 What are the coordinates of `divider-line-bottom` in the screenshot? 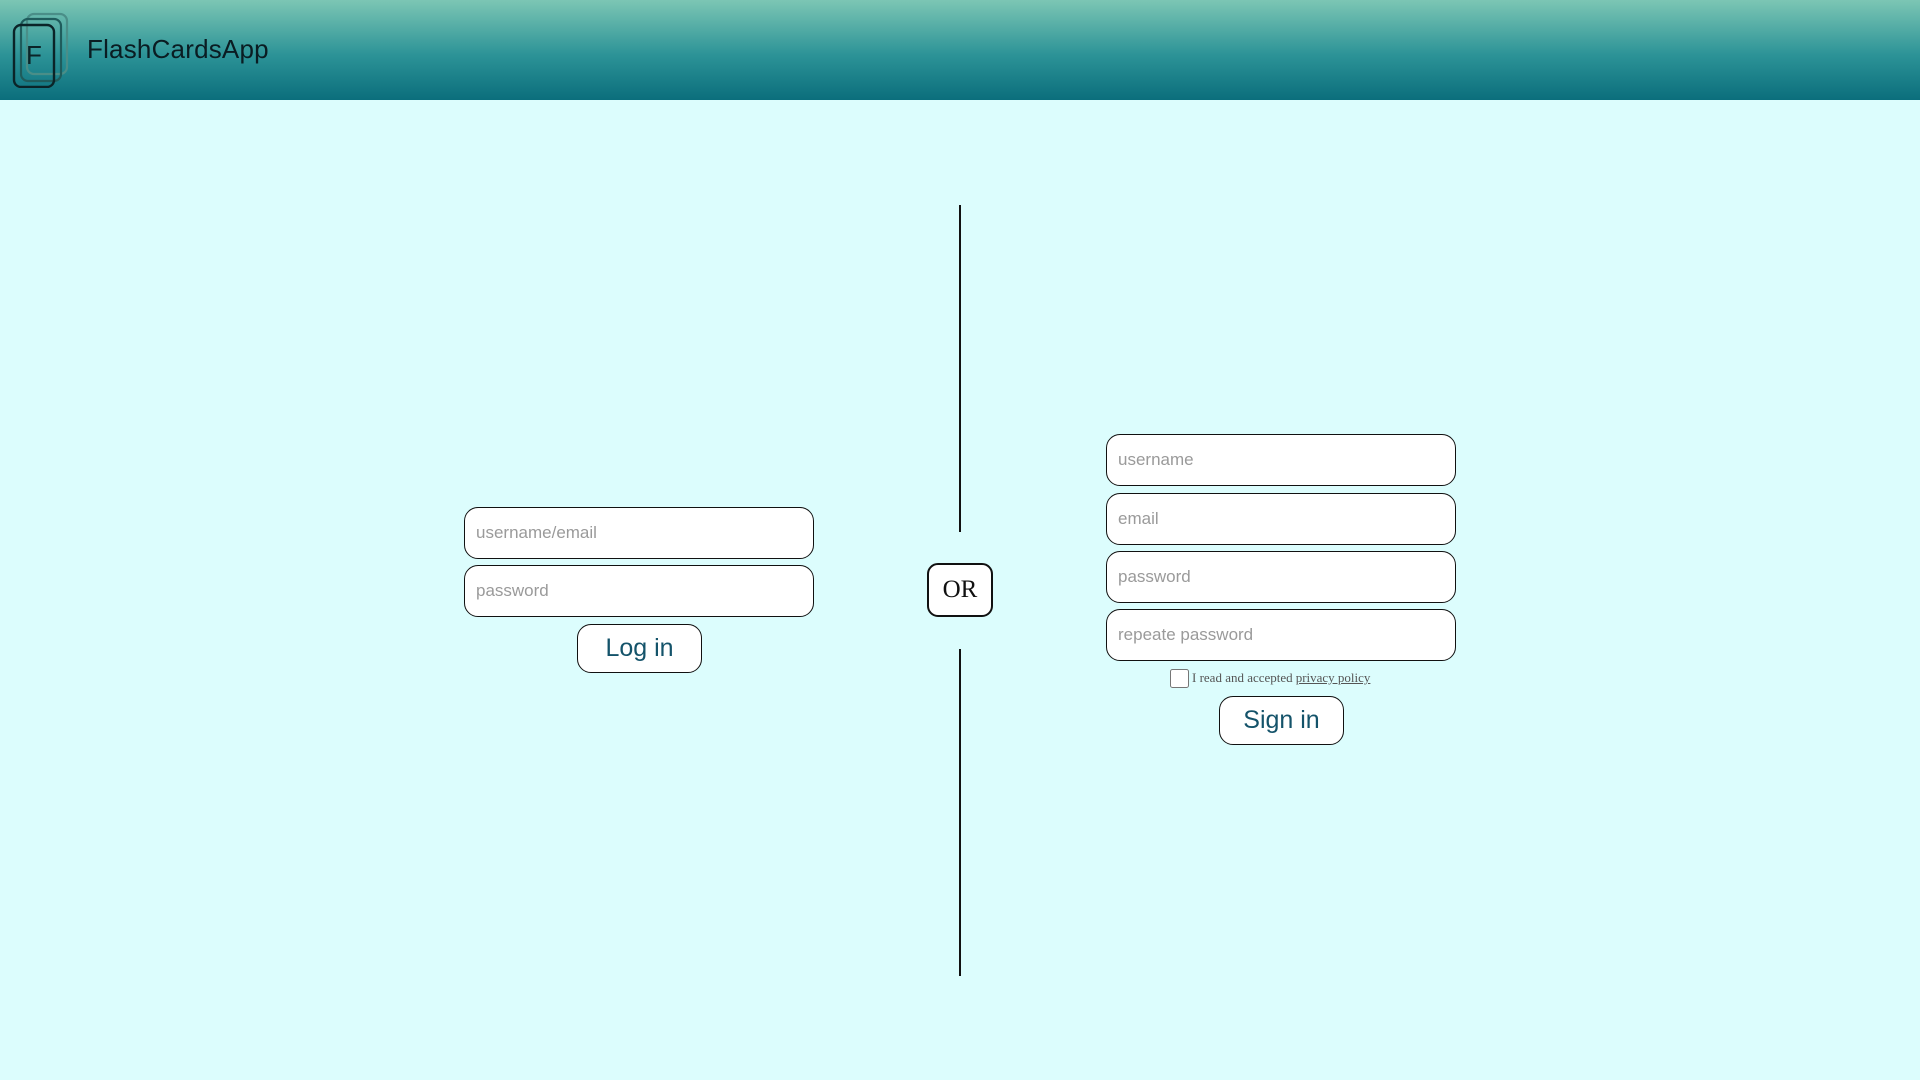 It's located at (960, 812).